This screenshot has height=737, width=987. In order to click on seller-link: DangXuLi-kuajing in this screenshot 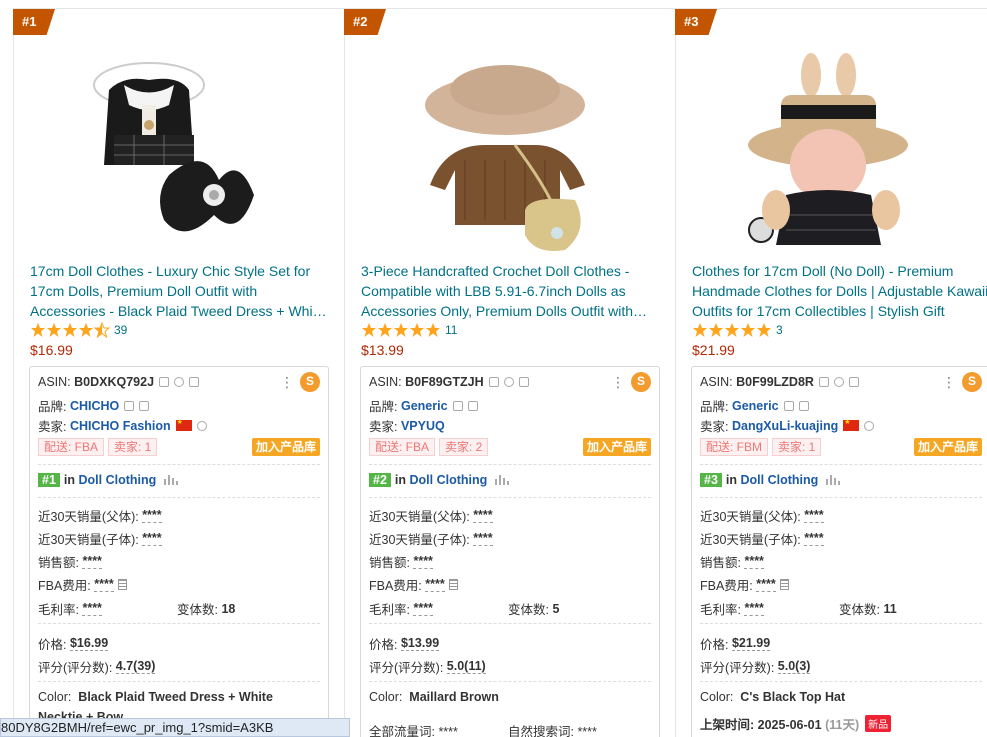, I will do `click(785, 426)`.